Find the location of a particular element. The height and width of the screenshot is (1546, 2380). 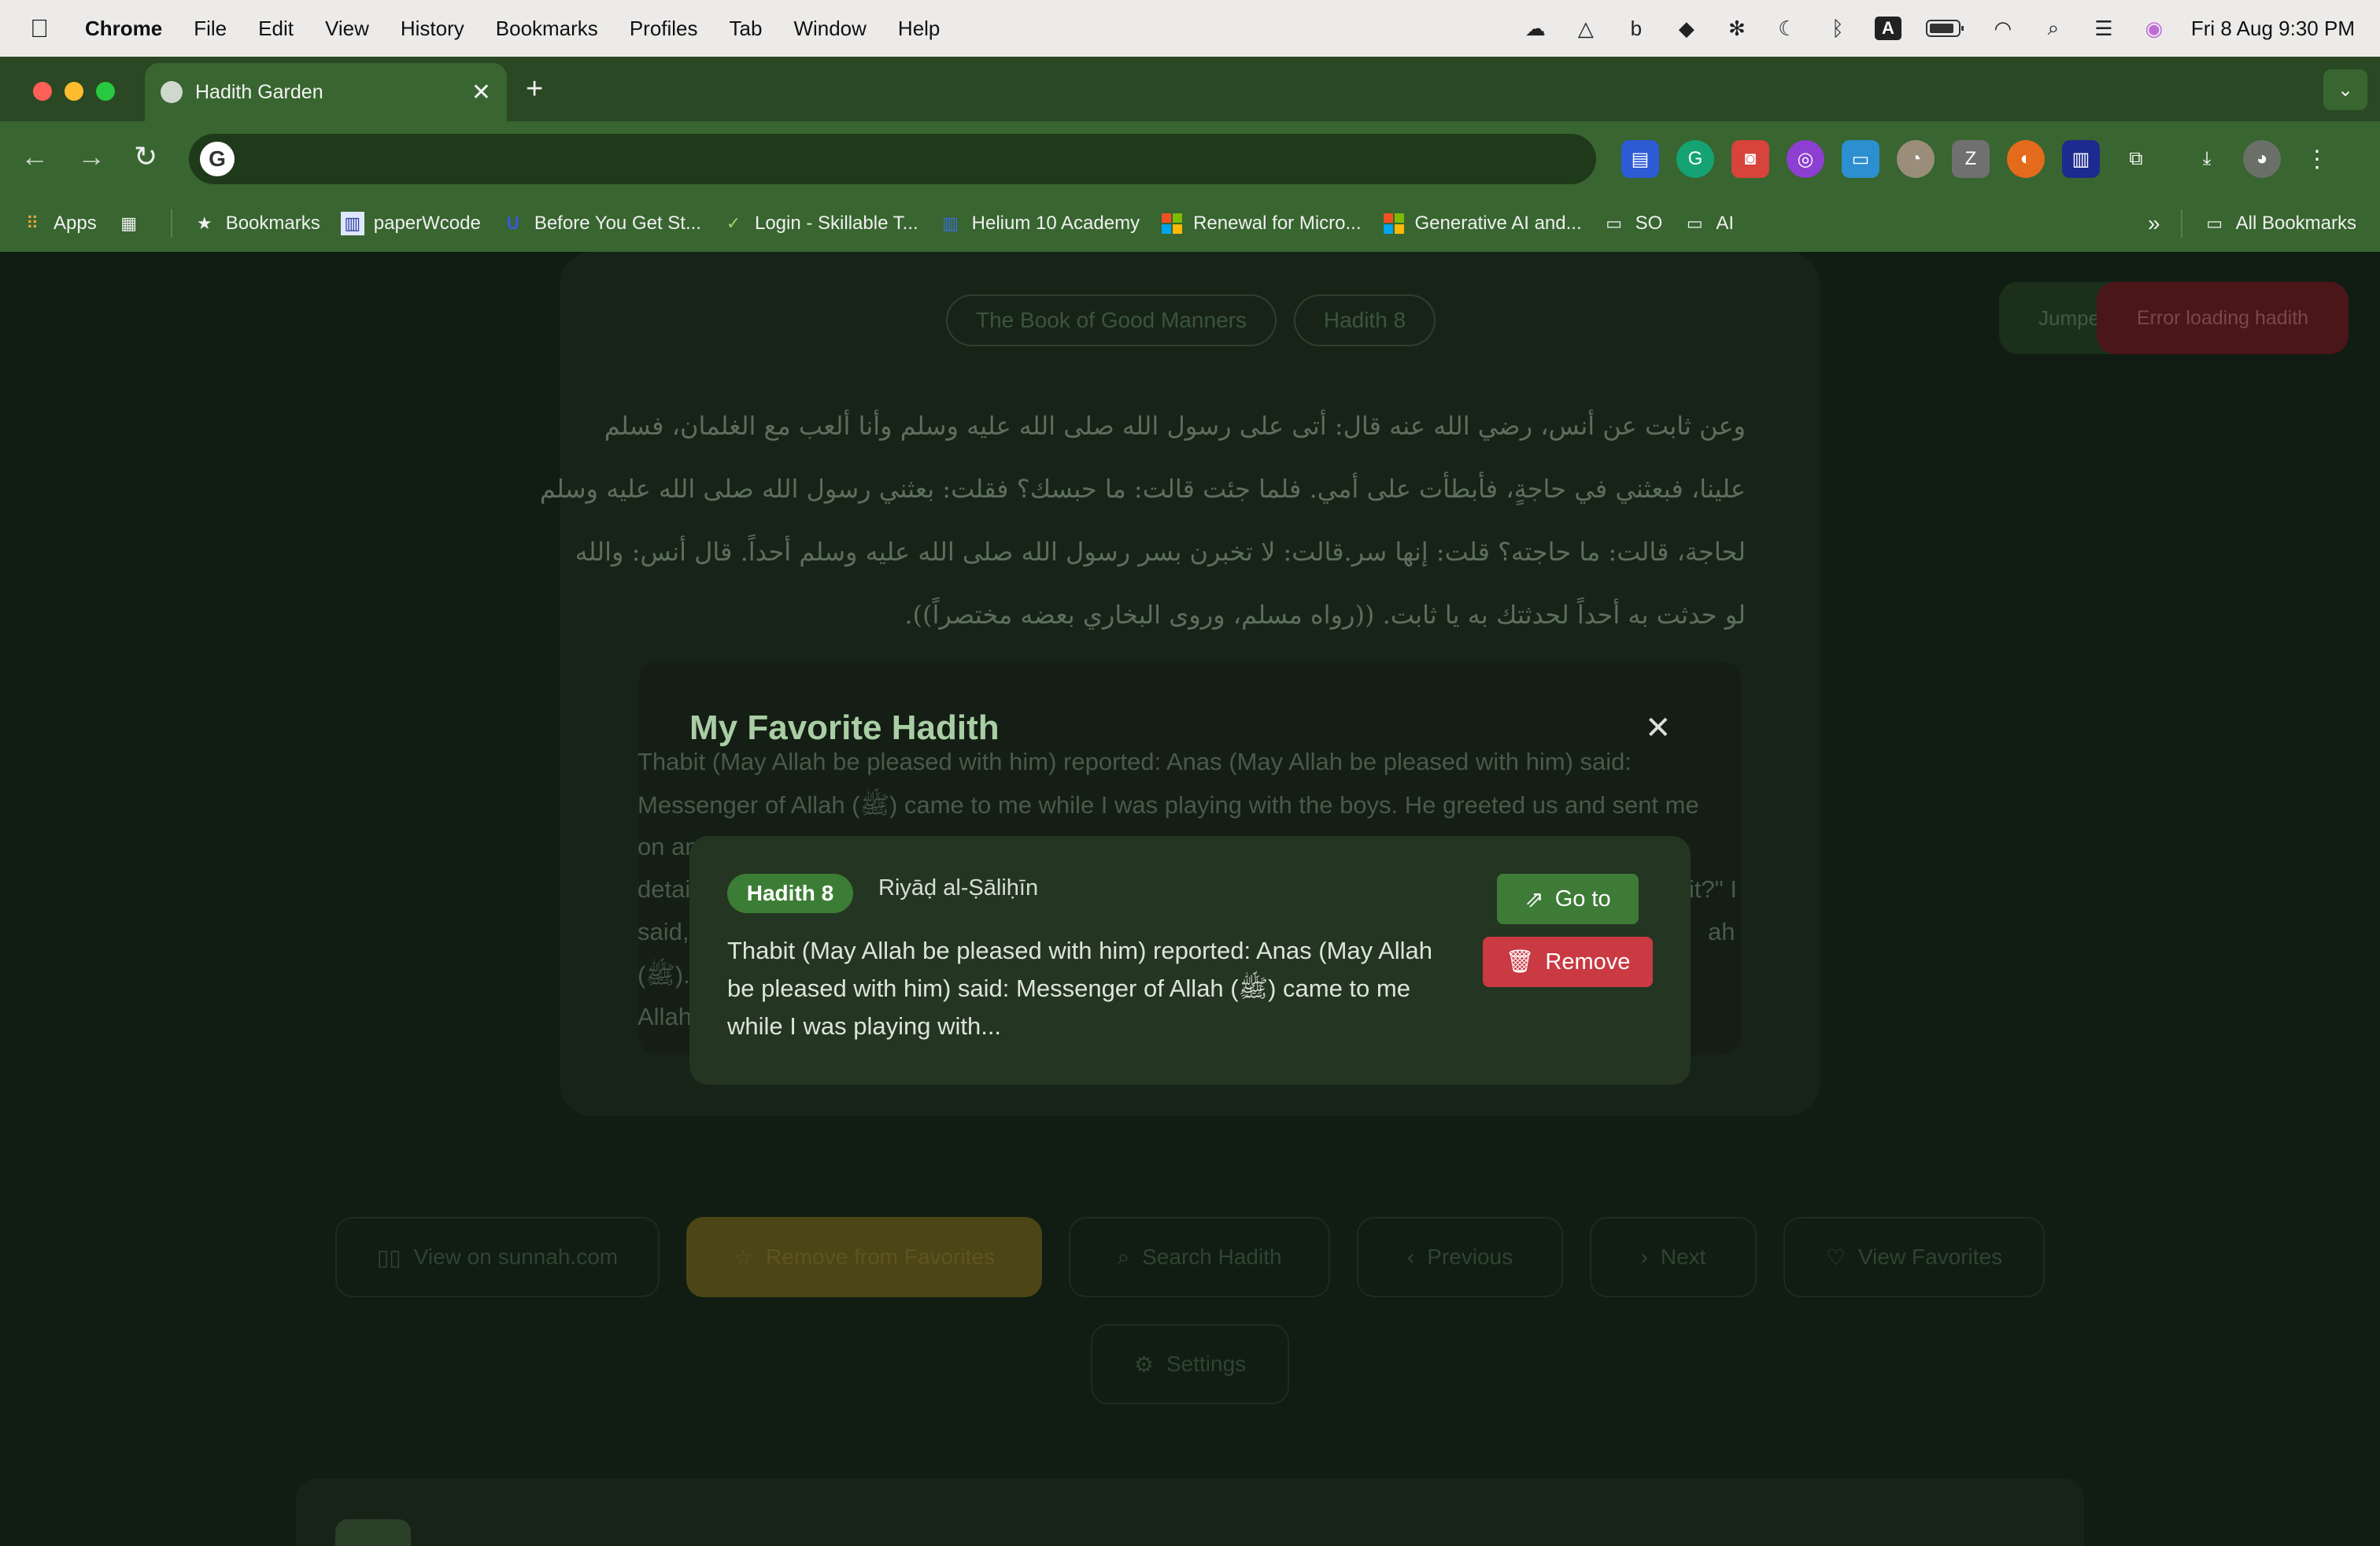

menu-bookmarks: Bookmarks is located at coordinates (547, 29).